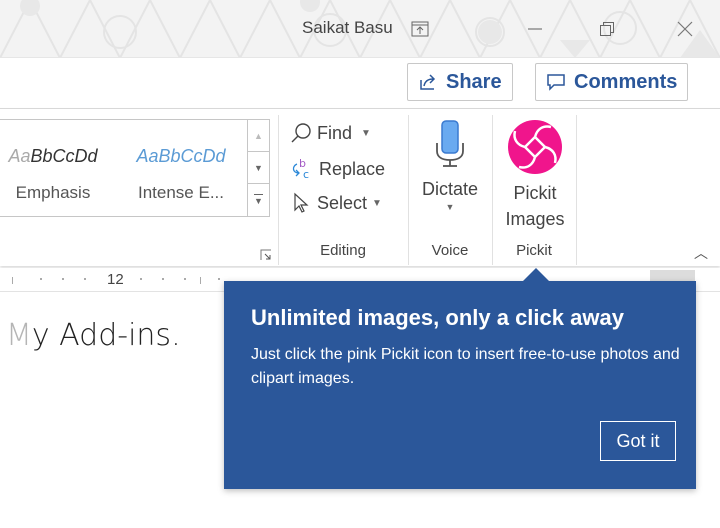  What do you see at coordinates (301, 133) in the screenshot?
I see `search-icon` at bounding box center [301, 133].